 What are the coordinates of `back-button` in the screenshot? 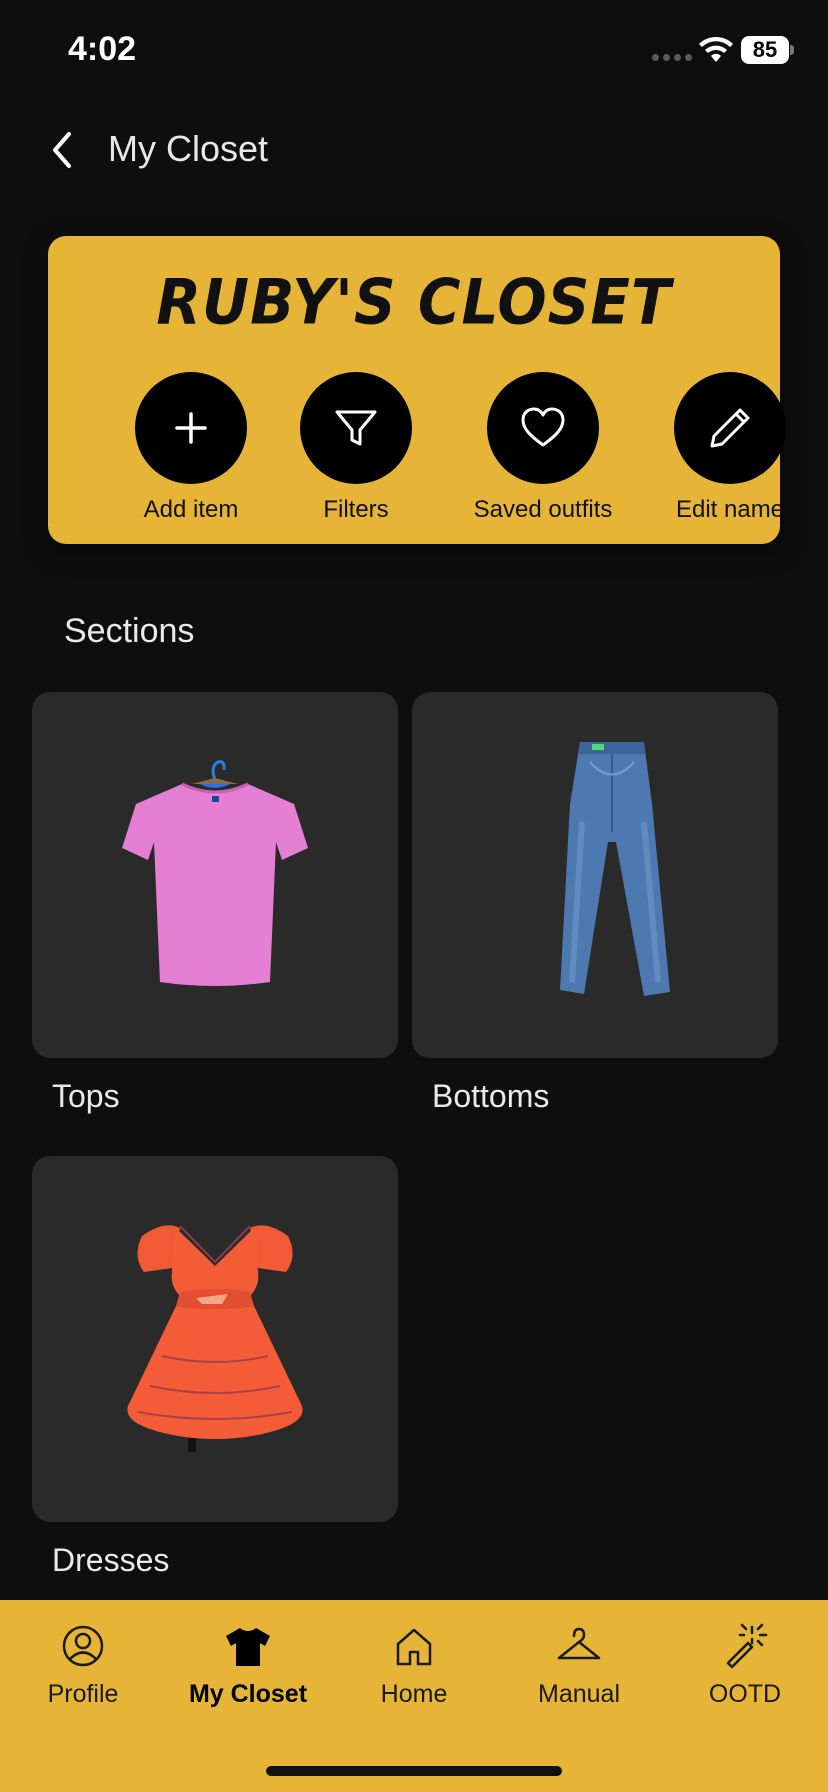 It's located at (62, 150).